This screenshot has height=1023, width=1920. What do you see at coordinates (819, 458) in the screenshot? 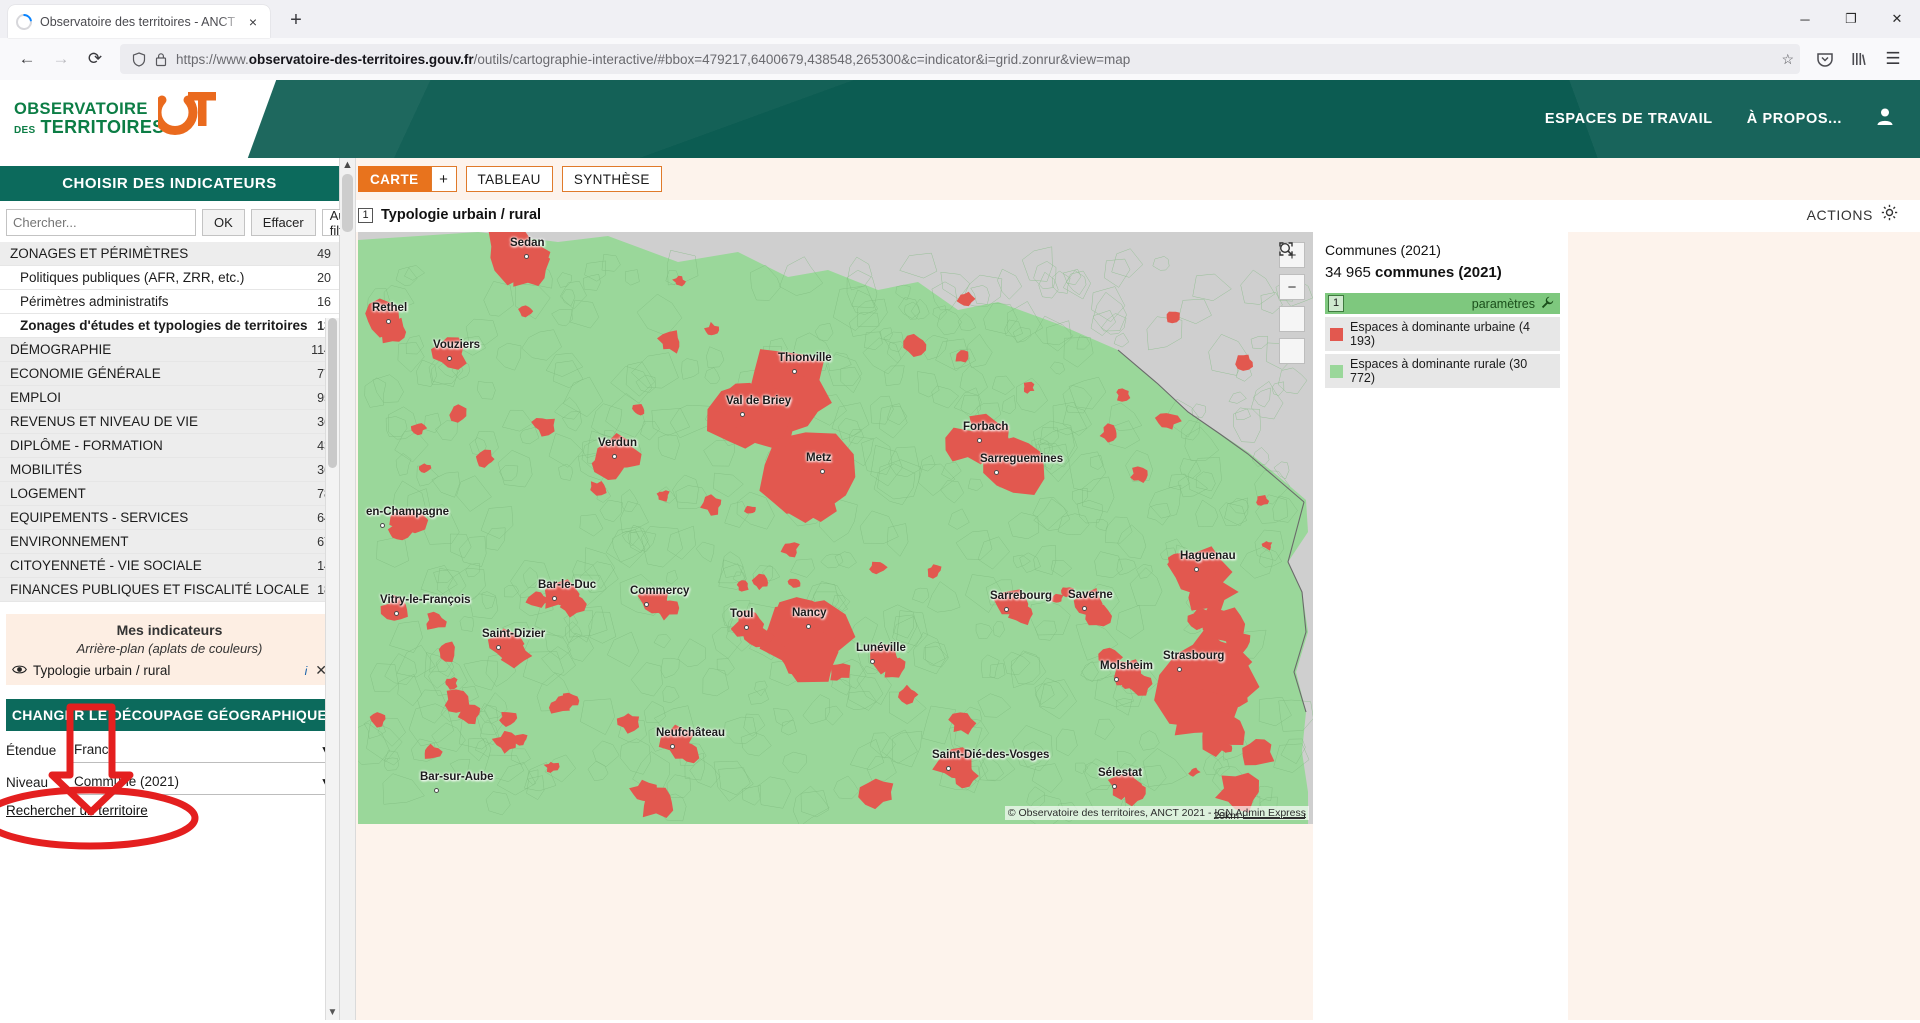
I see `city-label: Metz` at bounding box center [819, 458].